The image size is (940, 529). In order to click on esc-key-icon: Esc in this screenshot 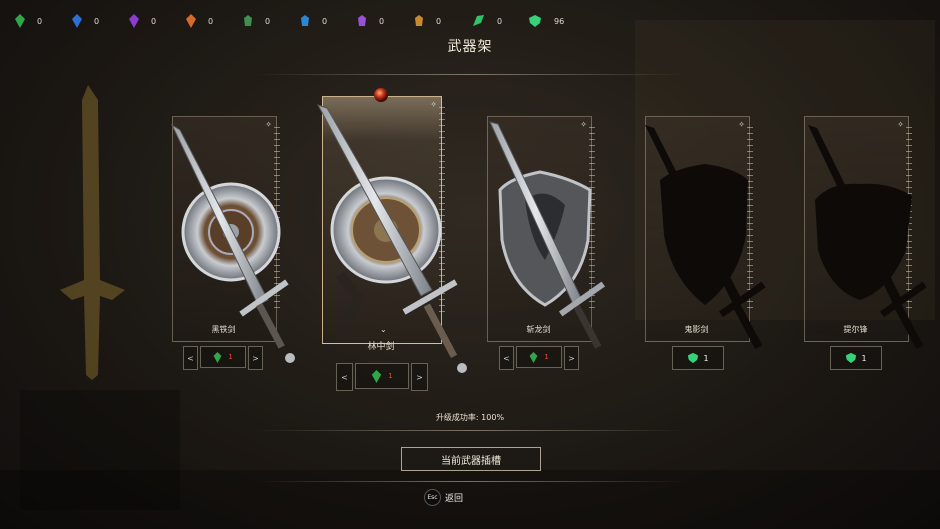, I will do `click(432, 497)`.